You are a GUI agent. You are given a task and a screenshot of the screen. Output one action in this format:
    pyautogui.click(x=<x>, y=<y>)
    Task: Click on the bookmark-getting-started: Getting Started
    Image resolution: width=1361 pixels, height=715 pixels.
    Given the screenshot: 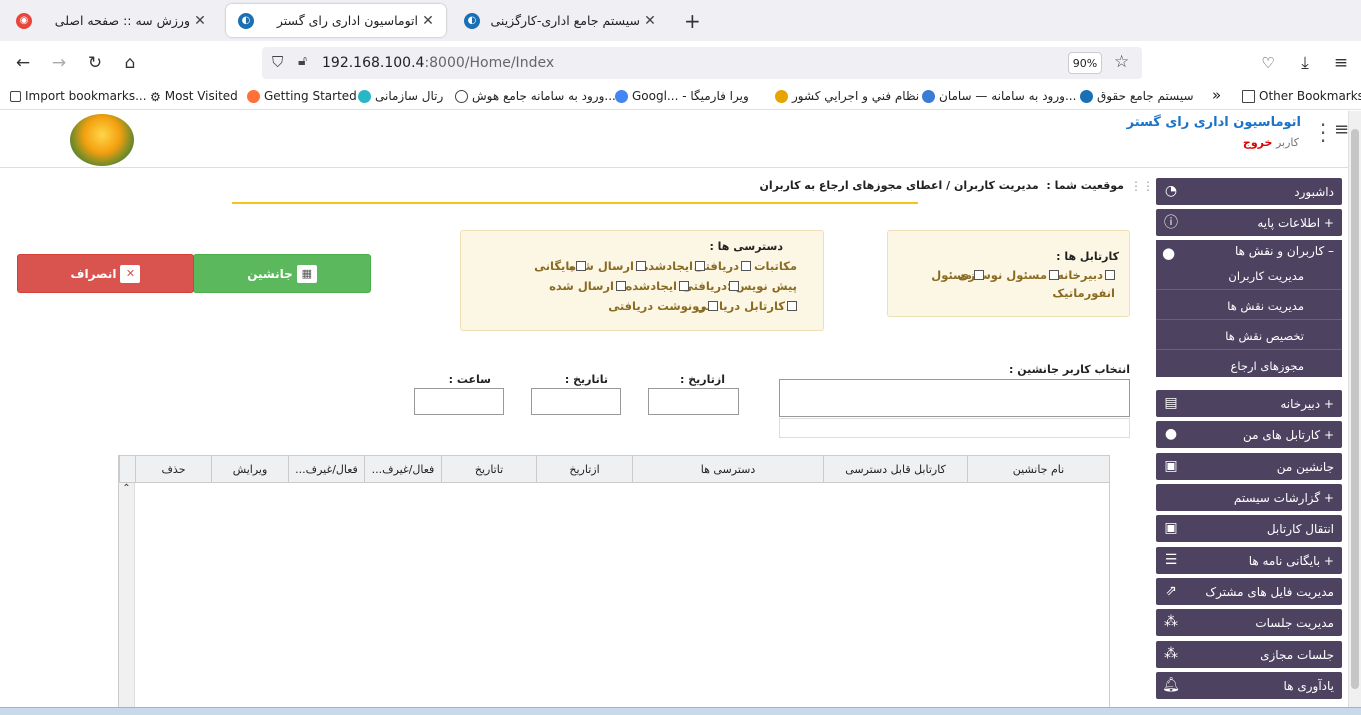 What is the action you would take?
    pyautogui.click(x=302, y=96)
    